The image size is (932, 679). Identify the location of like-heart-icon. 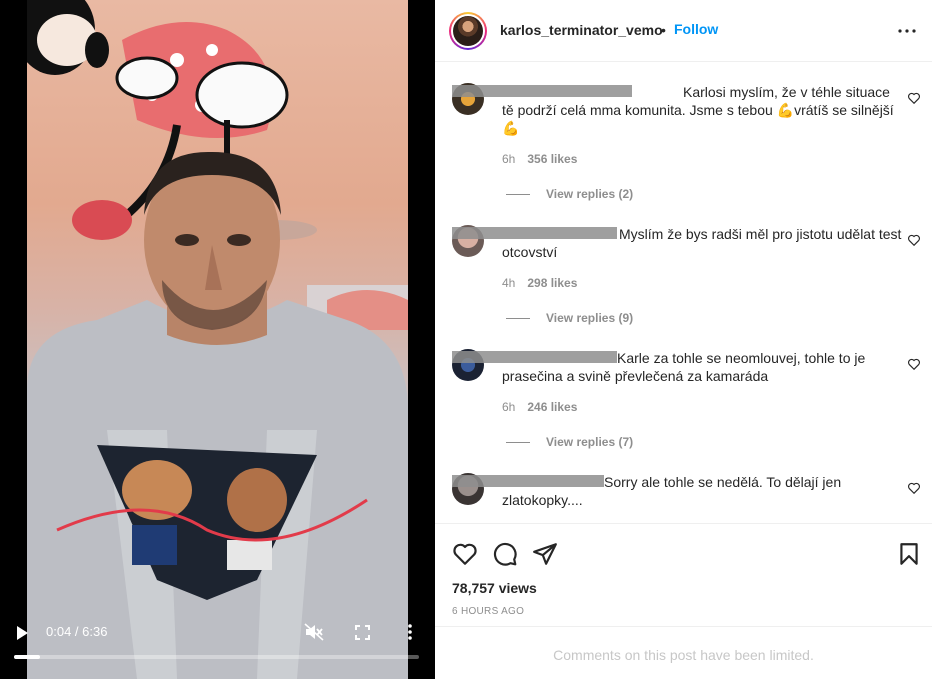
(465, 554).